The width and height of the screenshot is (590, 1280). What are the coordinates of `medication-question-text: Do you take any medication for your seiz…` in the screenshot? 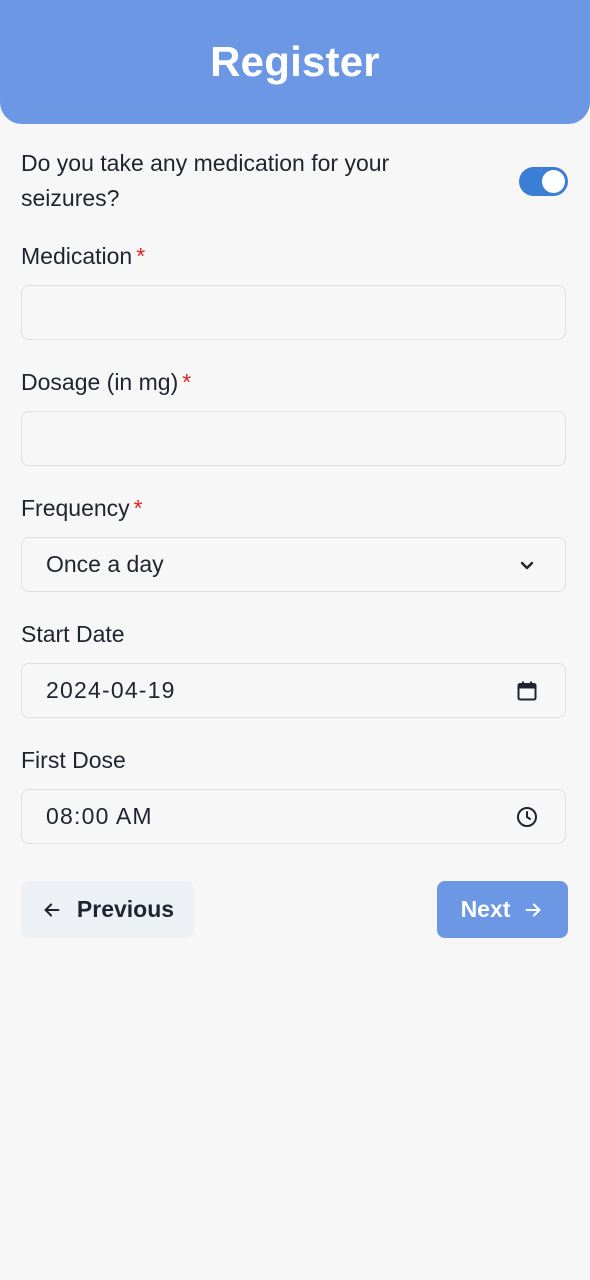 It's located at (205, 180).